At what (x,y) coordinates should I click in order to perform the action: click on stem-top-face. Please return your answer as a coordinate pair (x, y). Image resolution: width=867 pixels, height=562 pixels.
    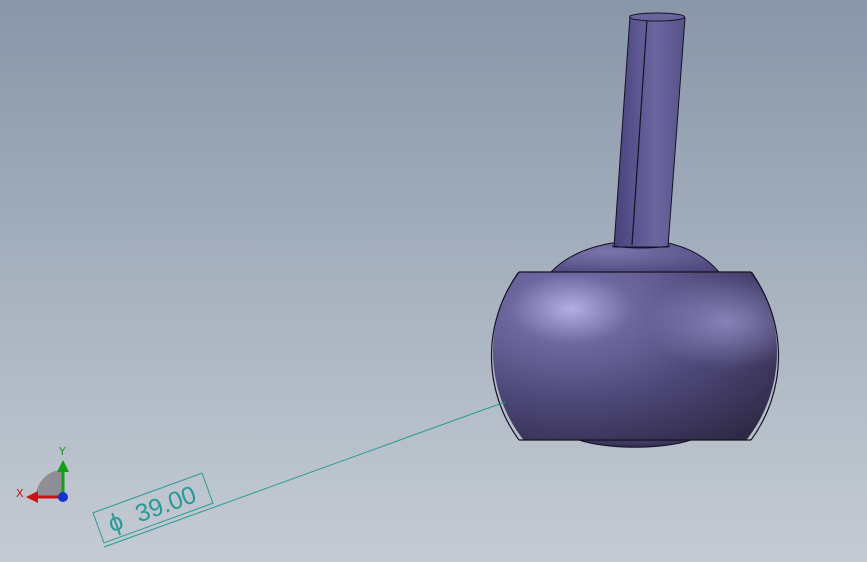
    Looking at the image, I should click on (657, 17).